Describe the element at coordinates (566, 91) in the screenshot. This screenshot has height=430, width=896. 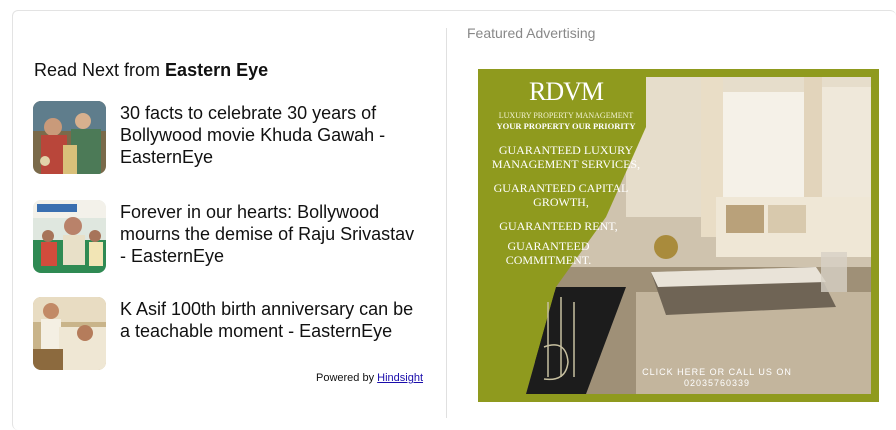
I see `ad-logo: RDVM` at that location.